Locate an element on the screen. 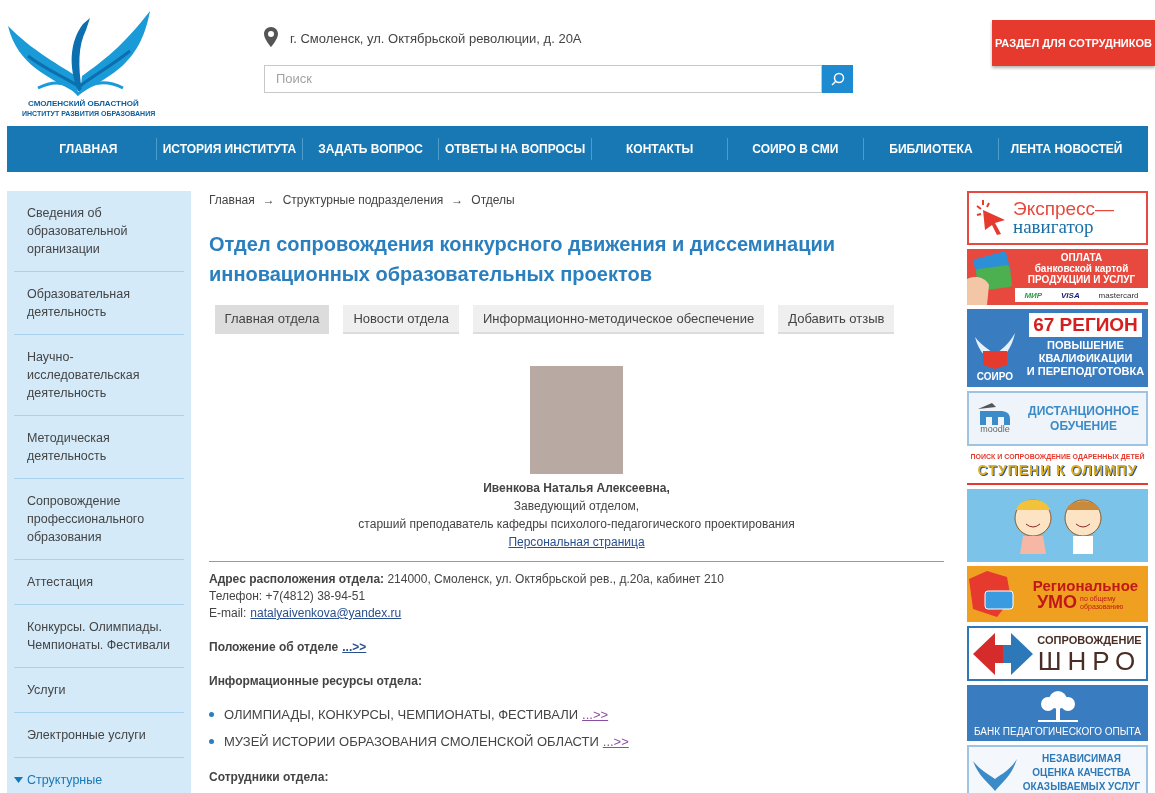  banner-text: ОПЛАТА is located at coordinates (1081, 257).